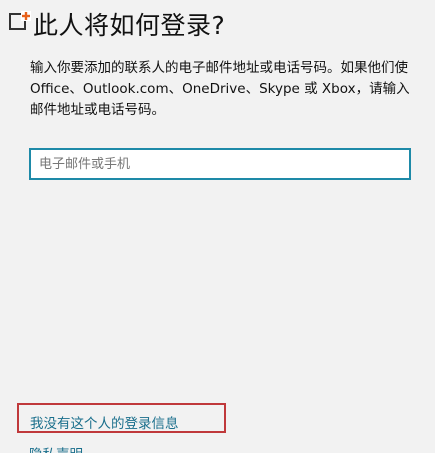 The image size is (435, 453). I want to click on email-or-phone-field-container, so click(220, 164).